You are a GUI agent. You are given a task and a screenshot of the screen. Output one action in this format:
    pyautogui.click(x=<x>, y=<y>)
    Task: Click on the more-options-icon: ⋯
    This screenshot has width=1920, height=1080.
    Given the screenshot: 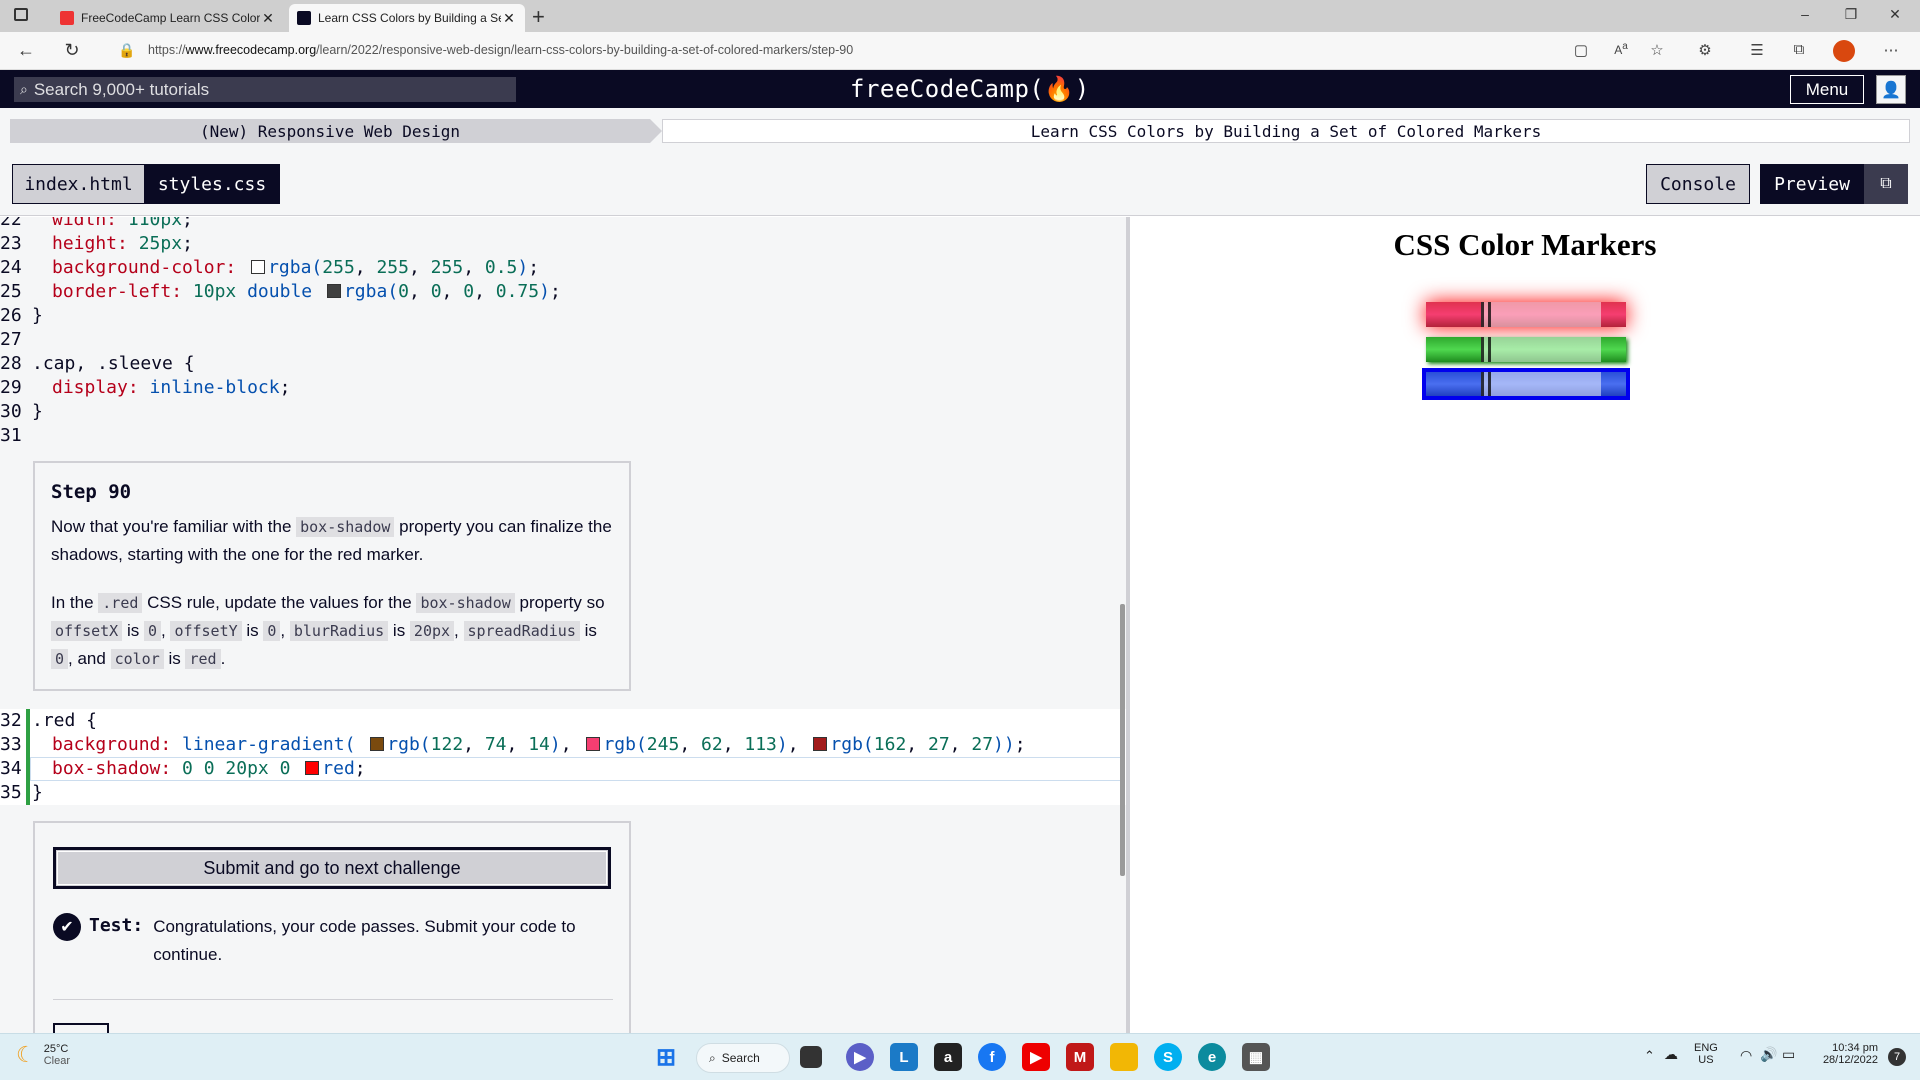 What is the action you would take?
    pyautogui.click(x=1891, y=50)
    